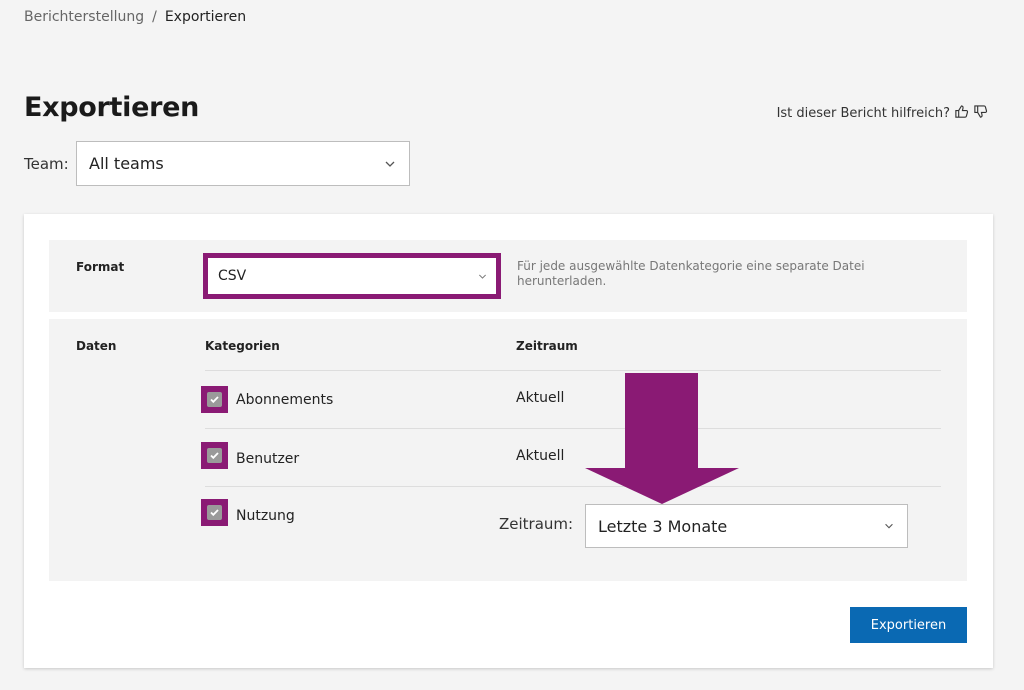 The width and height of the screenshot is (1024, 690). Describe the element at coordinates (232, 276) in the screenshot. I see `format-select-value: CSV` at that location.